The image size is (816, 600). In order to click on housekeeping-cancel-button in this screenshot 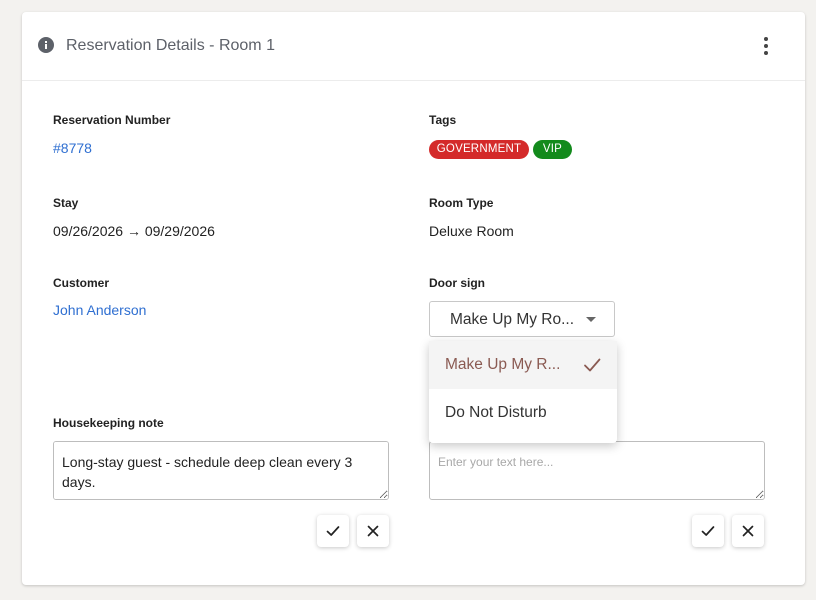, I will do `click(373, 531)`.